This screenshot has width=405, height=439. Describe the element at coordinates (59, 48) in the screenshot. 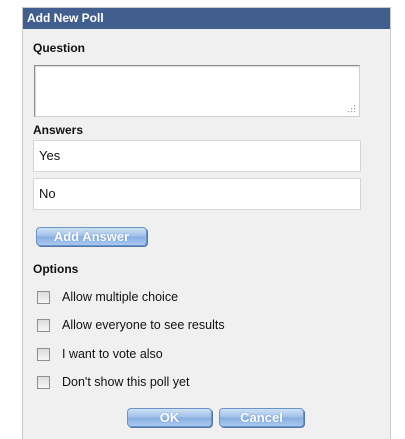

I see `question-label: Question` at that location.